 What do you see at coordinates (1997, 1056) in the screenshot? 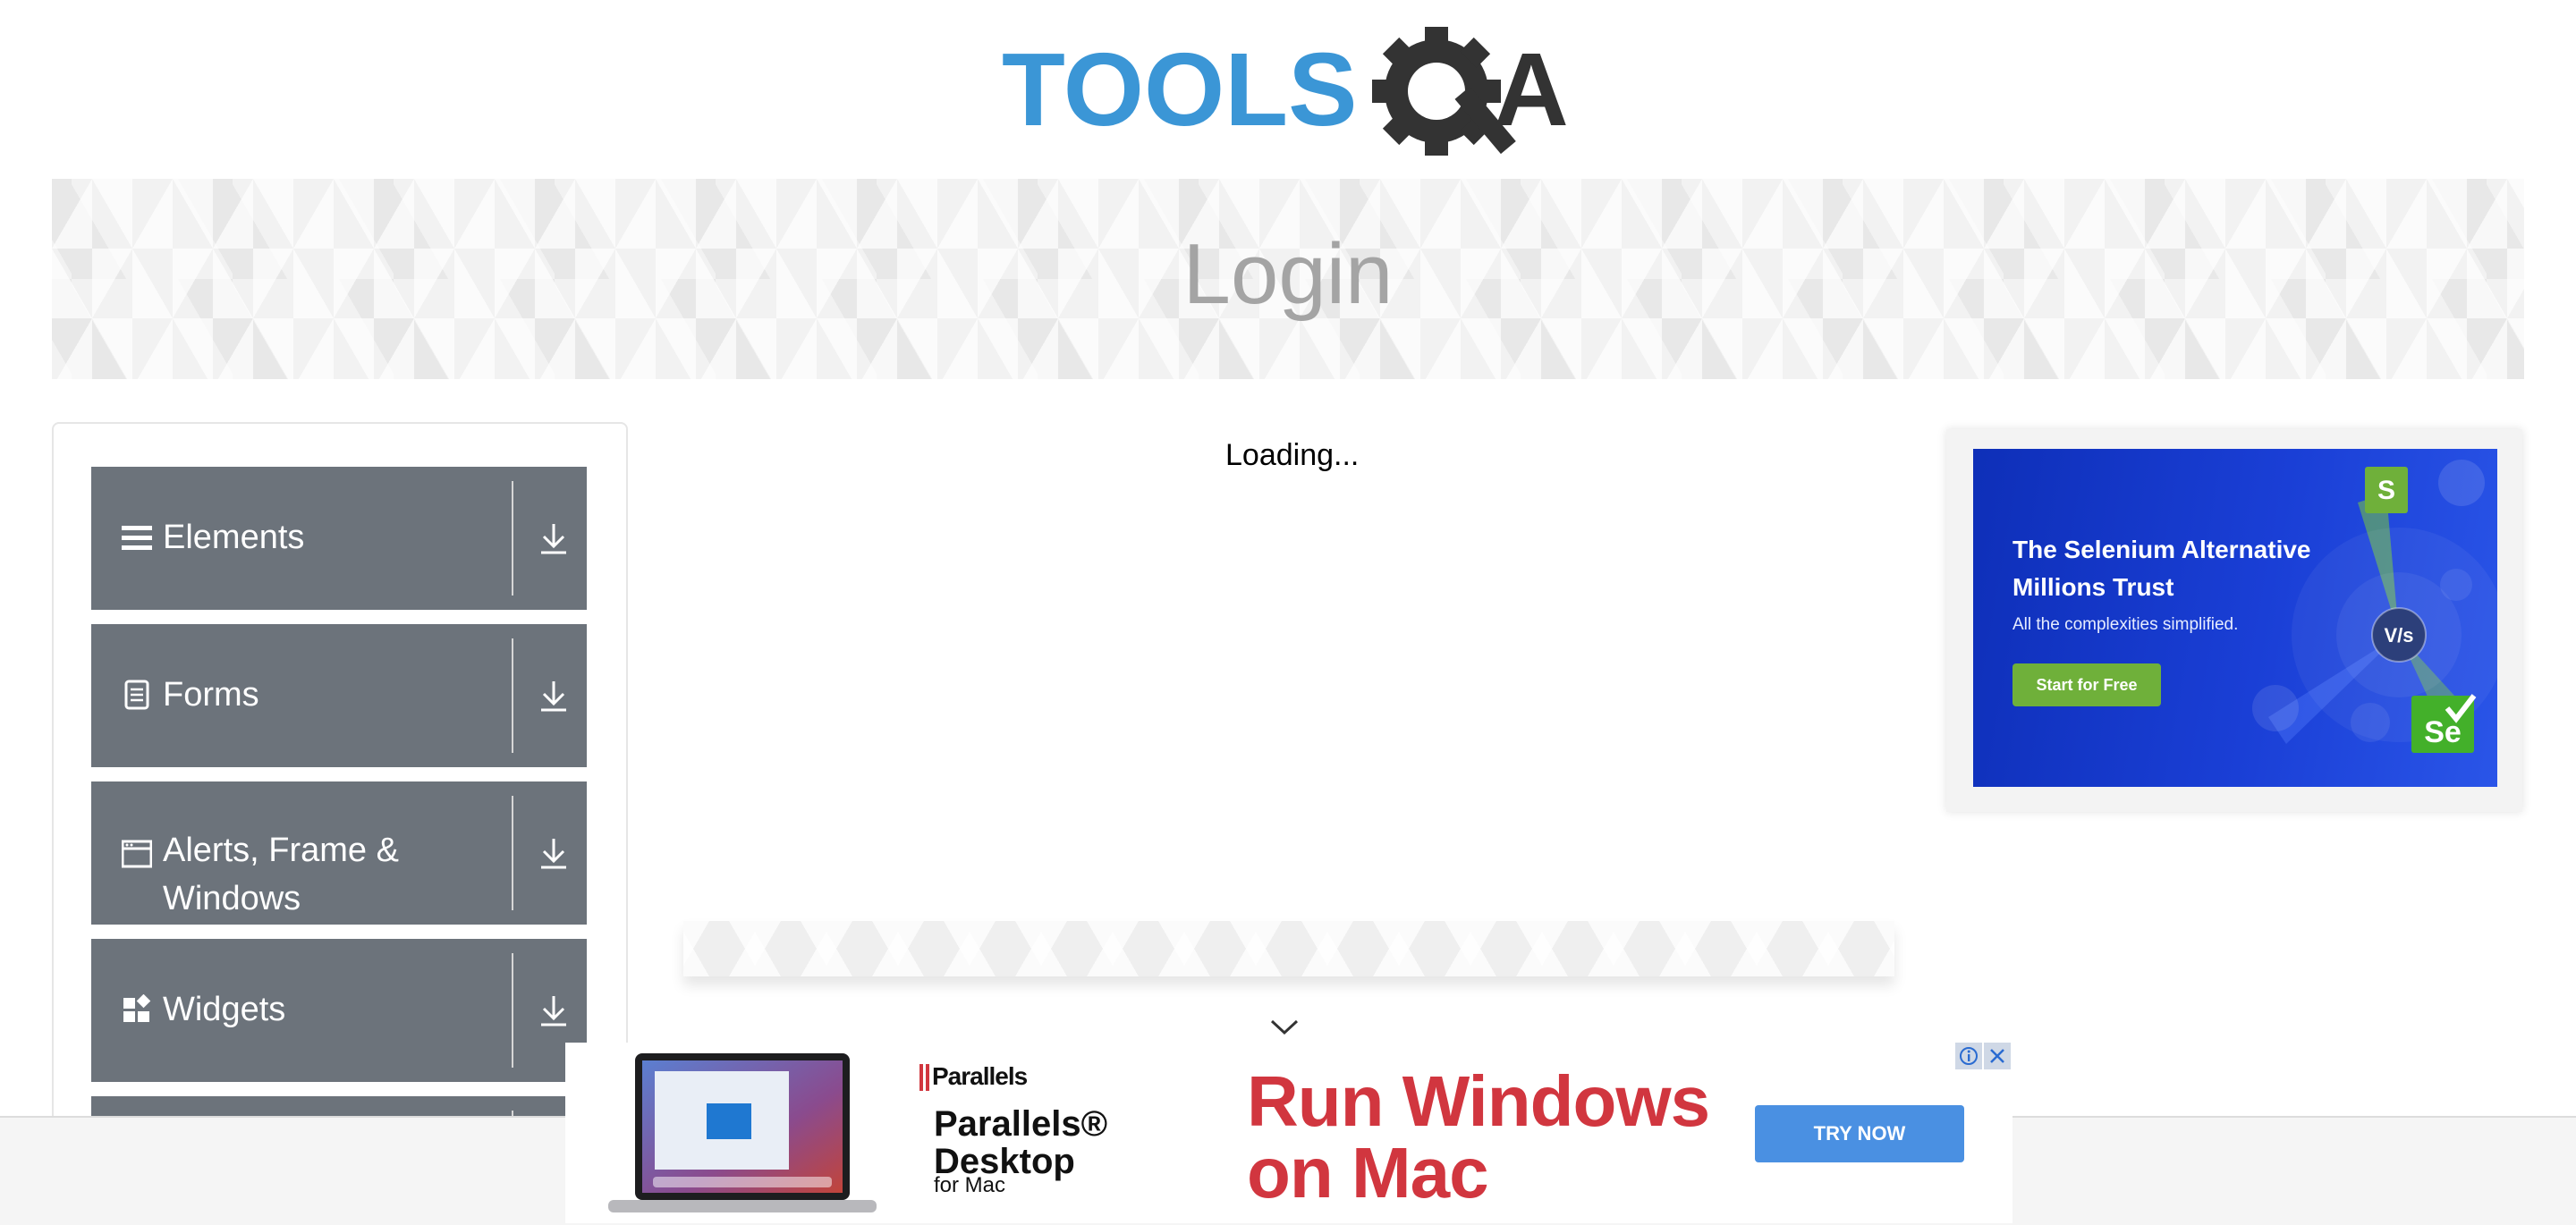
I see `ad-close-icon` at bounding box center [1997, 1056].